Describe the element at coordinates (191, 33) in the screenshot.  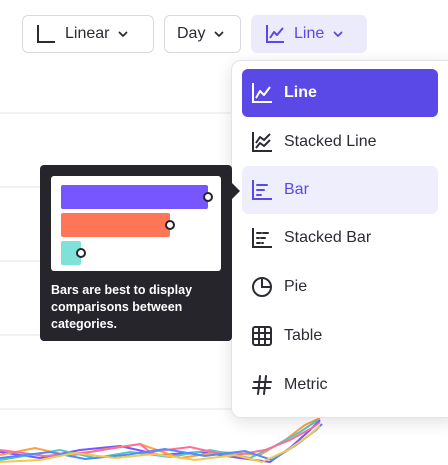
I see `interval-dropdown-label: Day` at that location.